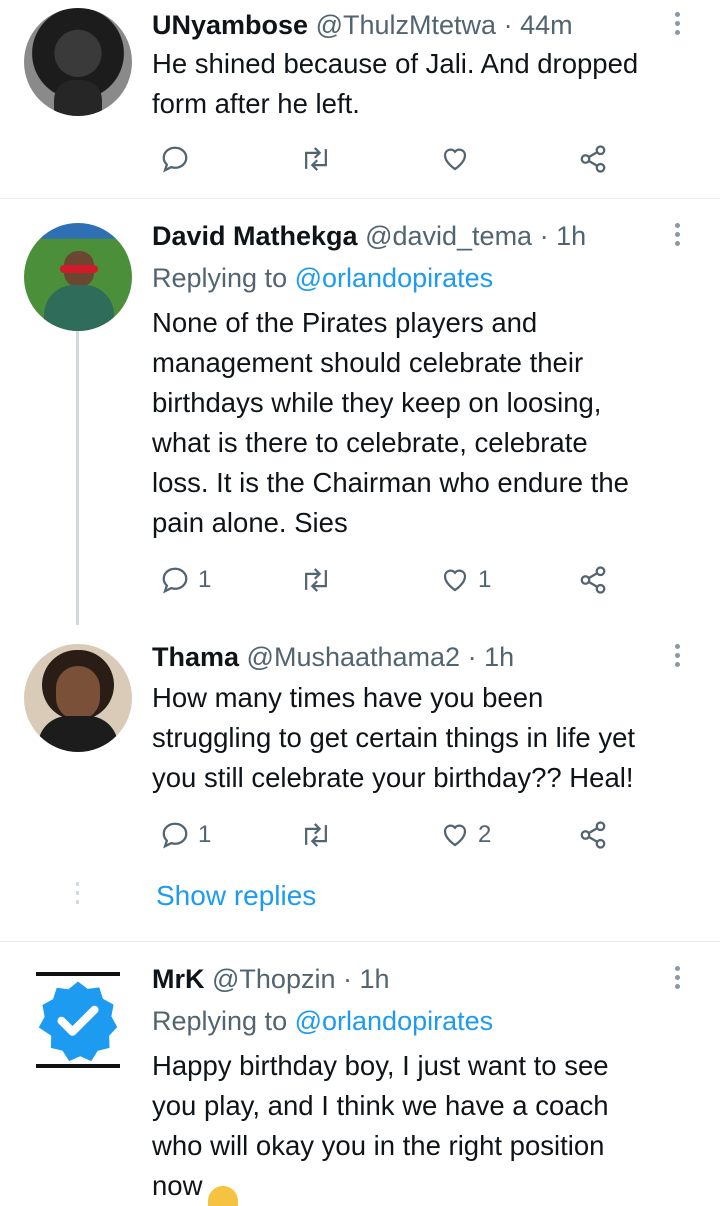  I want to click on like-button, so click(455, 159).